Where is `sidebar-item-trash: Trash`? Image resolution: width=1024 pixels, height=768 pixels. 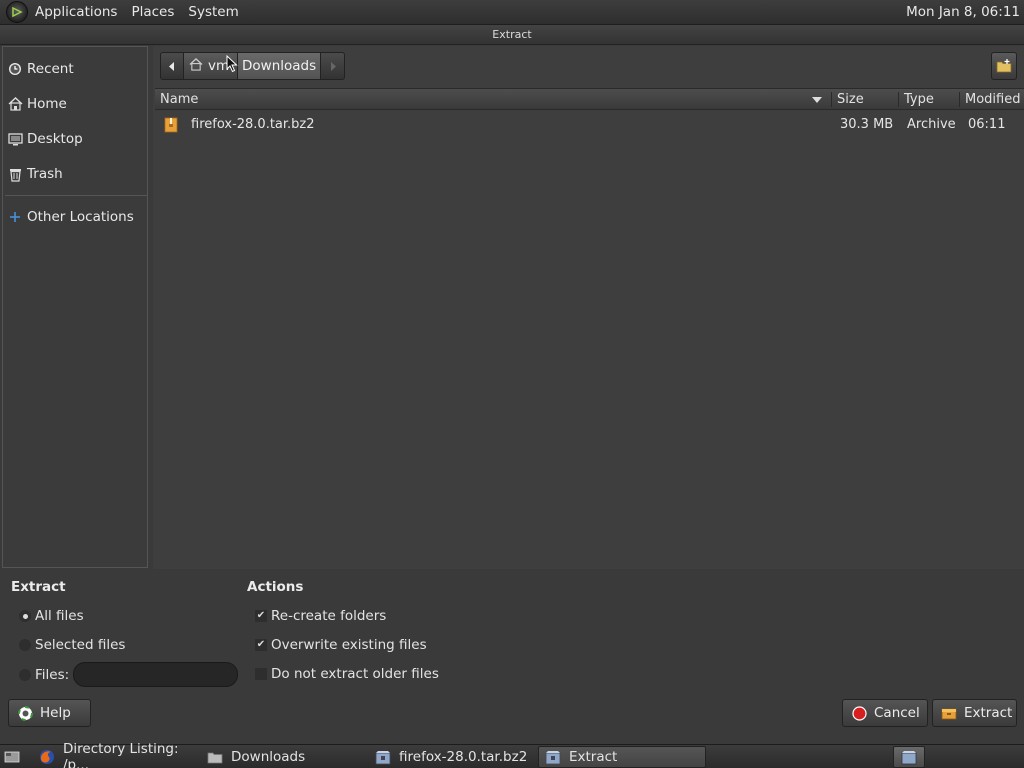 sidebar-item-trash: Trash is located at coordinates (75, 174).